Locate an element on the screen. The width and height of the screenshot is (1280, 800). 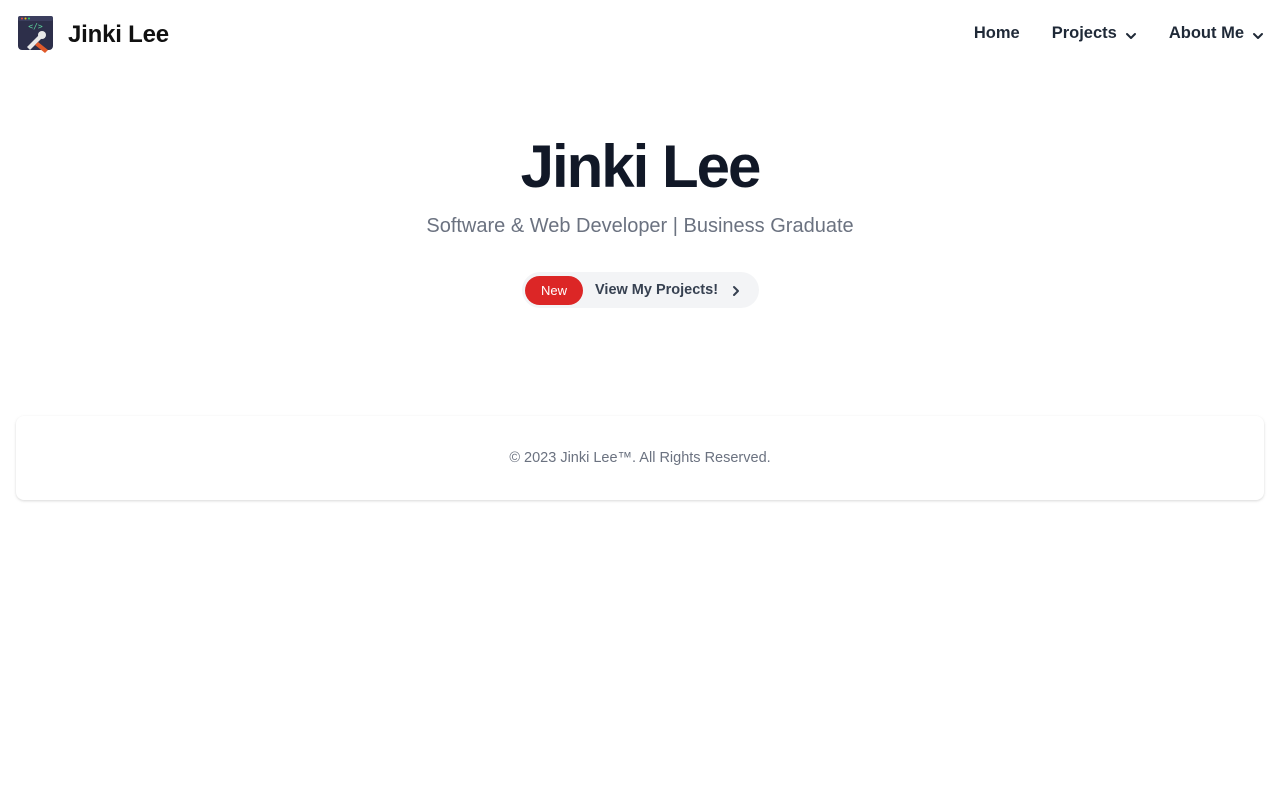
nav-projects-label: Projects is located at coordinates (1084, 33).